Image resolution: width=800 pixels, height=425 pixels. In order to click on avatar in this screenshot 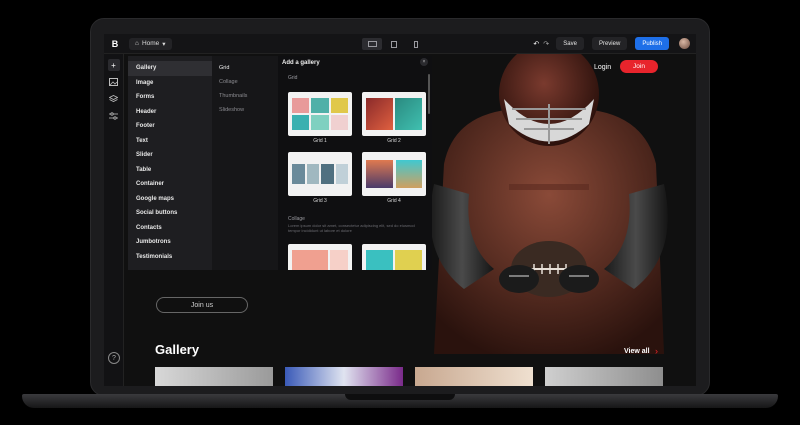, I will do `click(684, 43)`.